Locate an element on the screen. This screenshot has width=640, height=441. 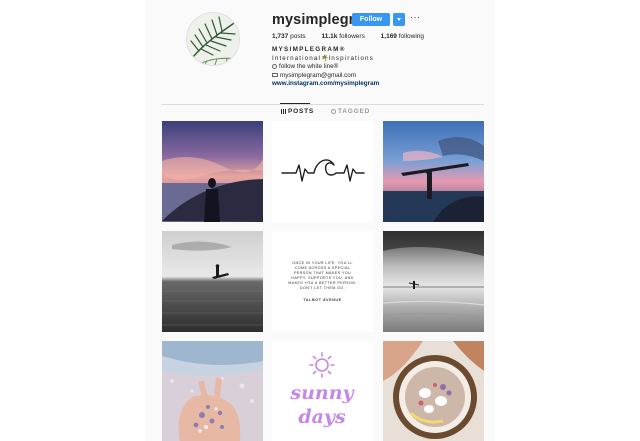
post-sunset-surfer is located at coordinates (212, 171).